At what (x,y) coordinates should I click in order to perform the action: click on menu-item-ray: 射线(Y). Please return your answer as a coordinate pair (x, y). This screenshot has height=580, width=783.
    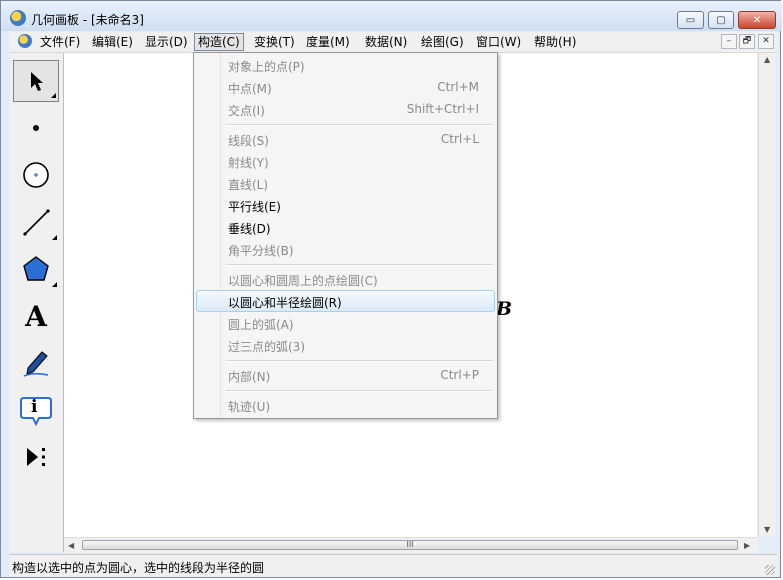
    Looking at the image, I should click on (345, 161).